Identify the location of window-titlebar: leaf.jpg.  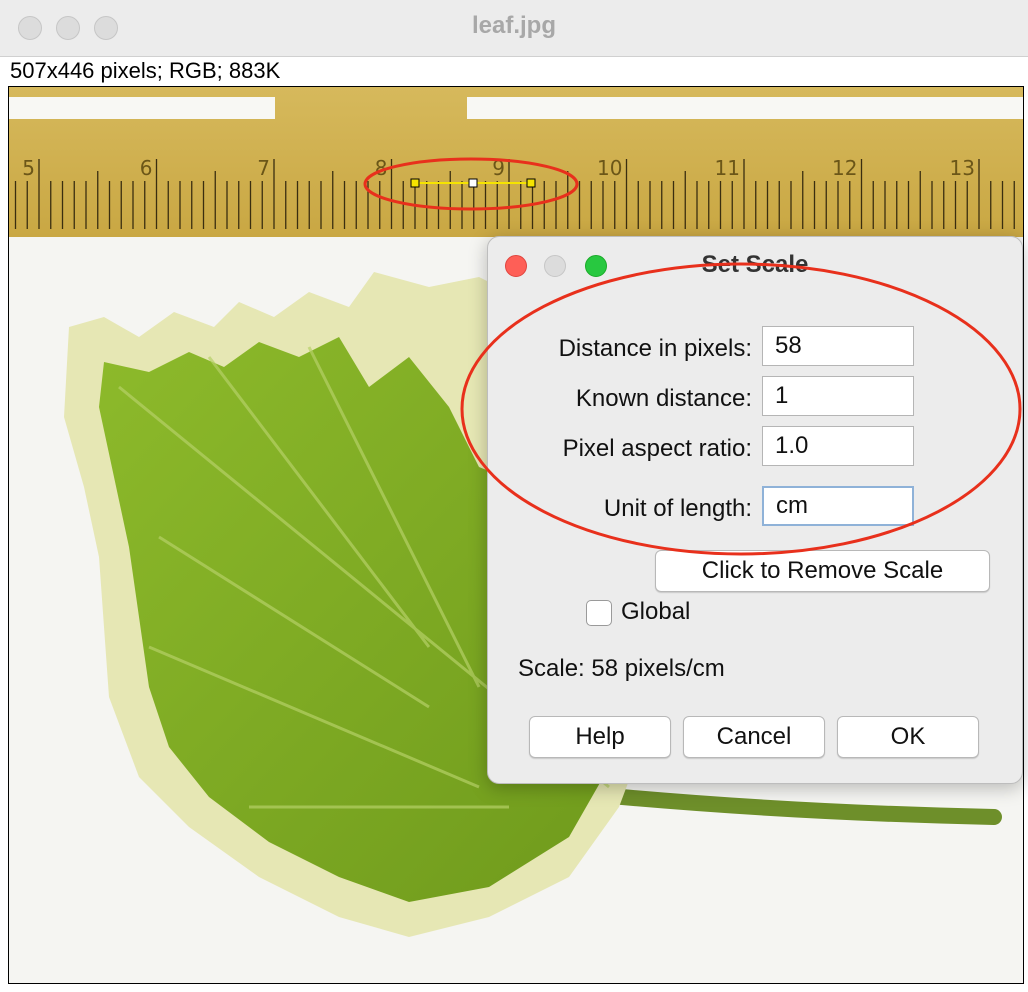
(514, 28).